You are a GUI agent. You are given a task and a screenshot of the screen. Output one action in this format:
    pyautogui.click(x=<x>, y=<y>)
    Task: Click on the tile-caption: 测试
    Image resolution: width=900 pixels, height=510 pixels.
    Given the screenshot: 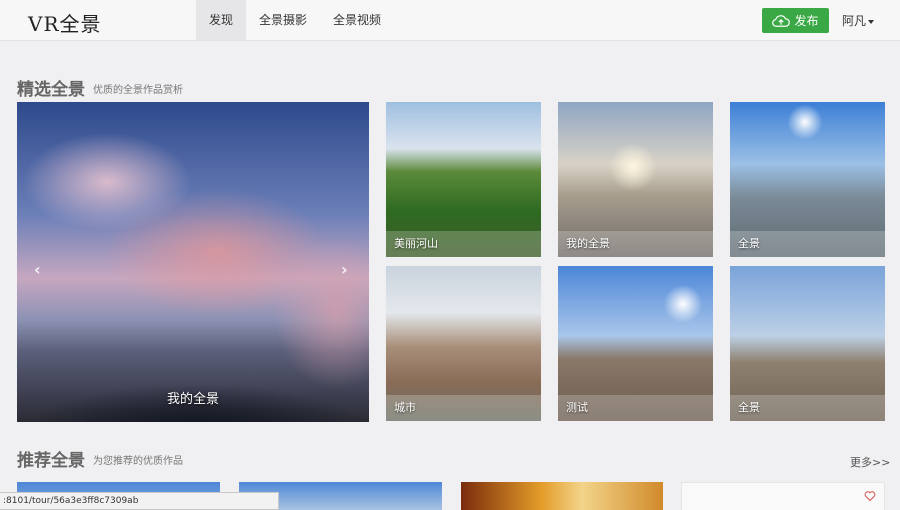 What is the action you would take?
    pyautogui.click(x=577, y=407)
    